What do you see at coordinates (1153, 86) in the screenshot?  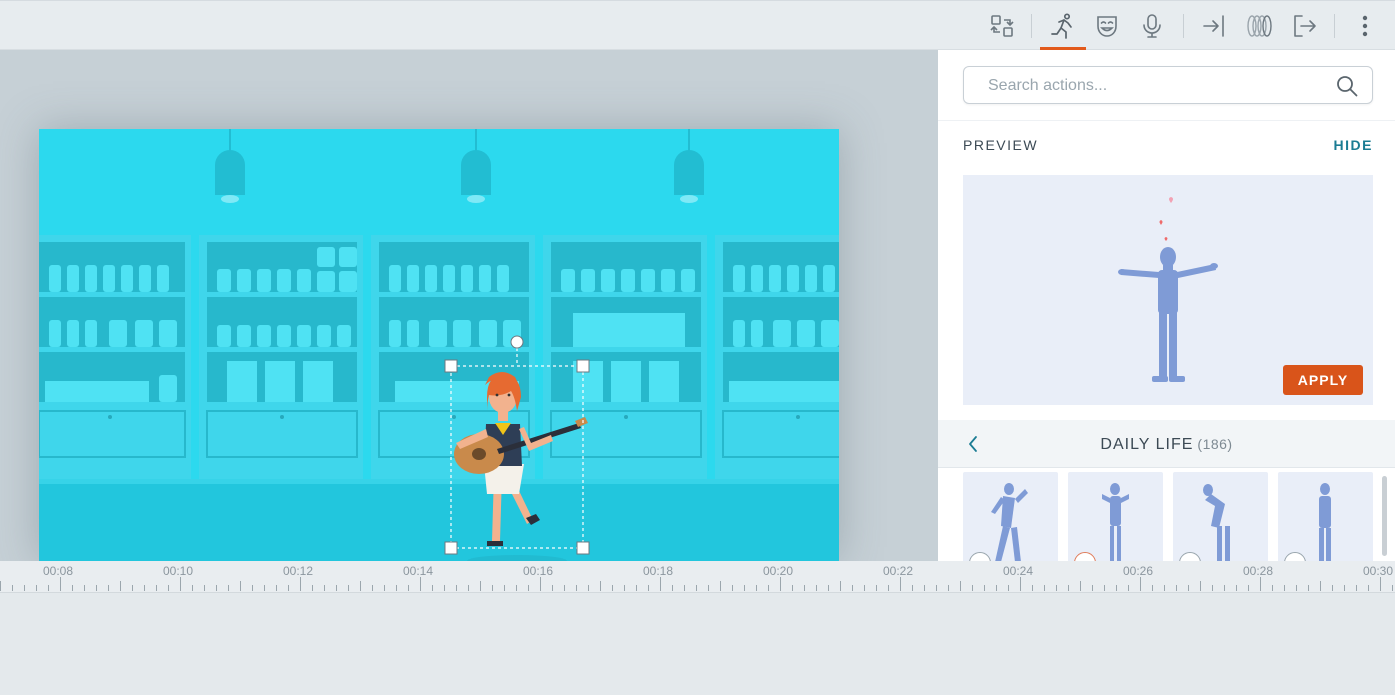 I see `search-input` at bounding box center [1153, 86].